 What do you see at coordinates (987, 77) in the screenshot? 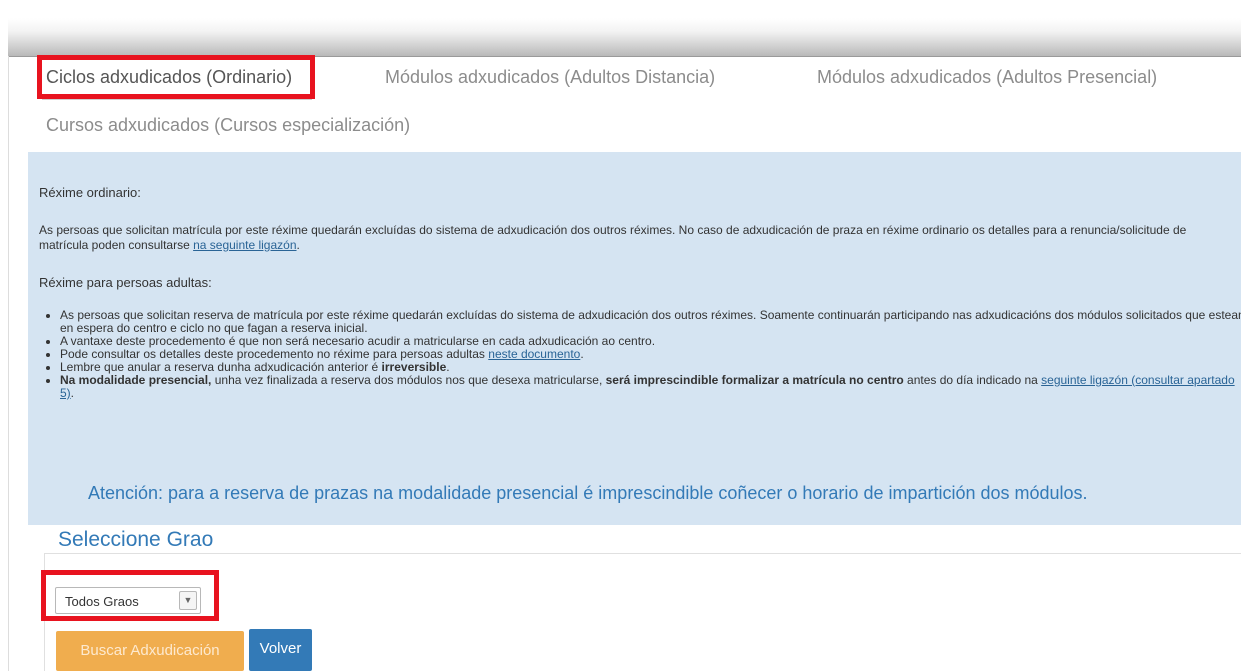
I see `tab-adultos-presencial: Módulos adxudicados (Adultos Presencial)` at bounding box center [987, 77].